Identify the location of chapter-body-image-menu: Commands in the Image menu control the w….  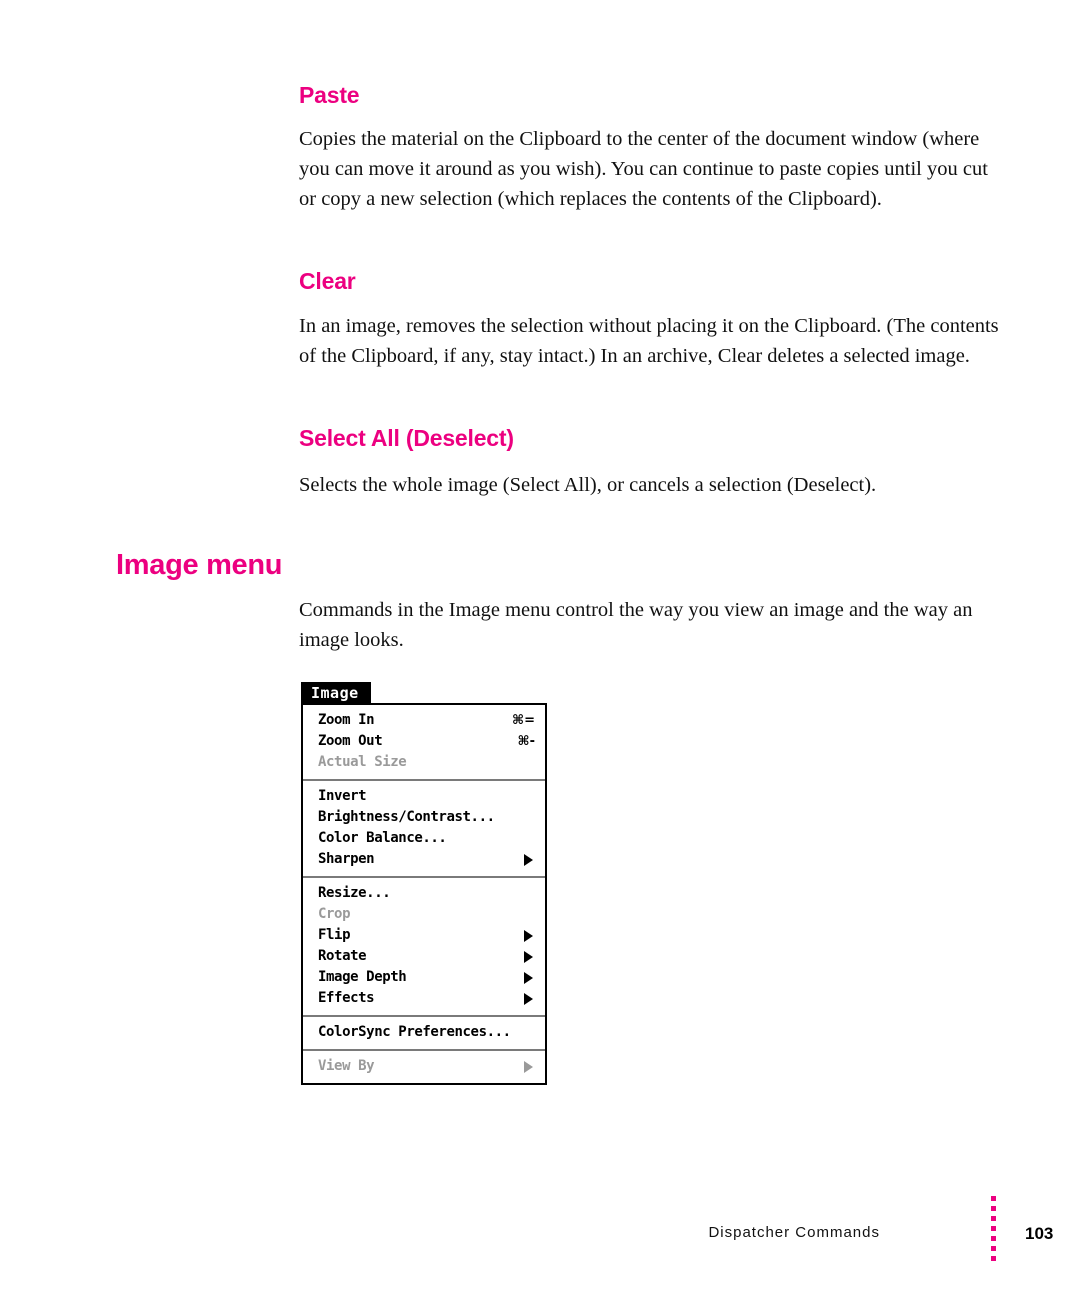
(636, 625).